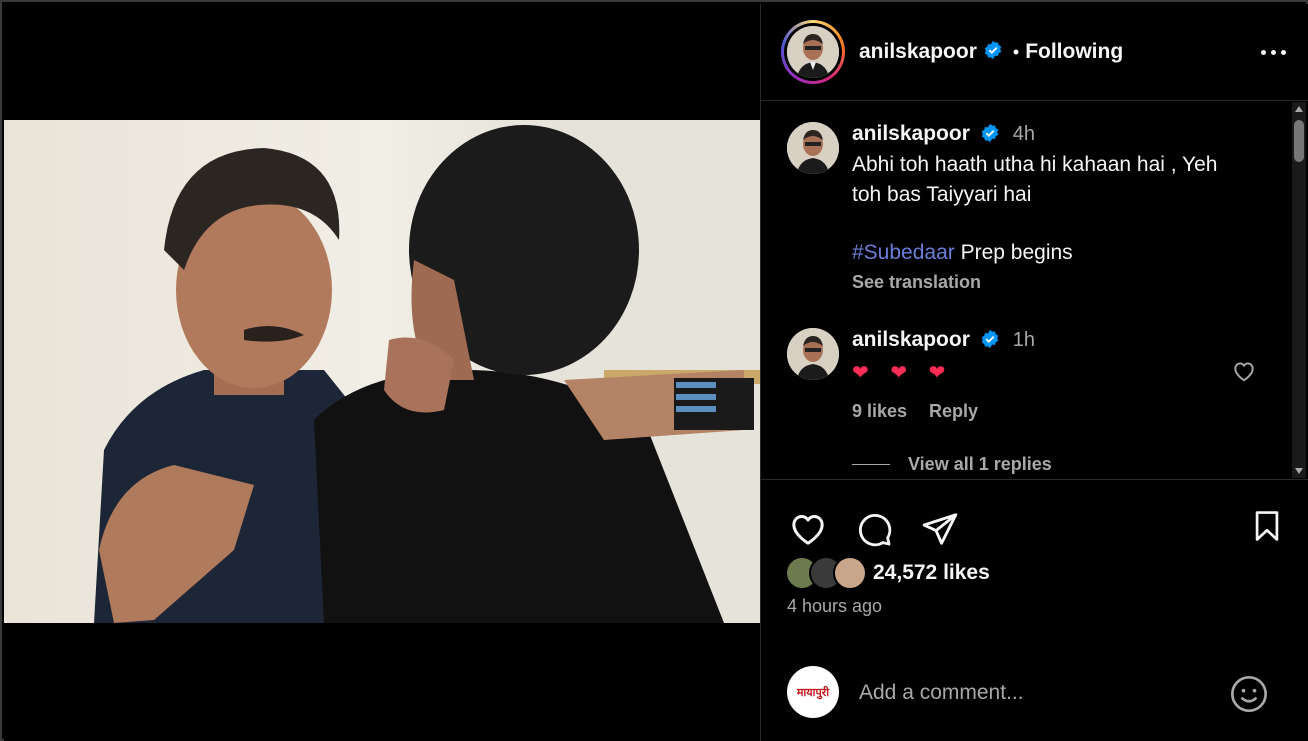 This screenshot has height=741, width=1308. I want to click on send-icon, so click(940, 529).